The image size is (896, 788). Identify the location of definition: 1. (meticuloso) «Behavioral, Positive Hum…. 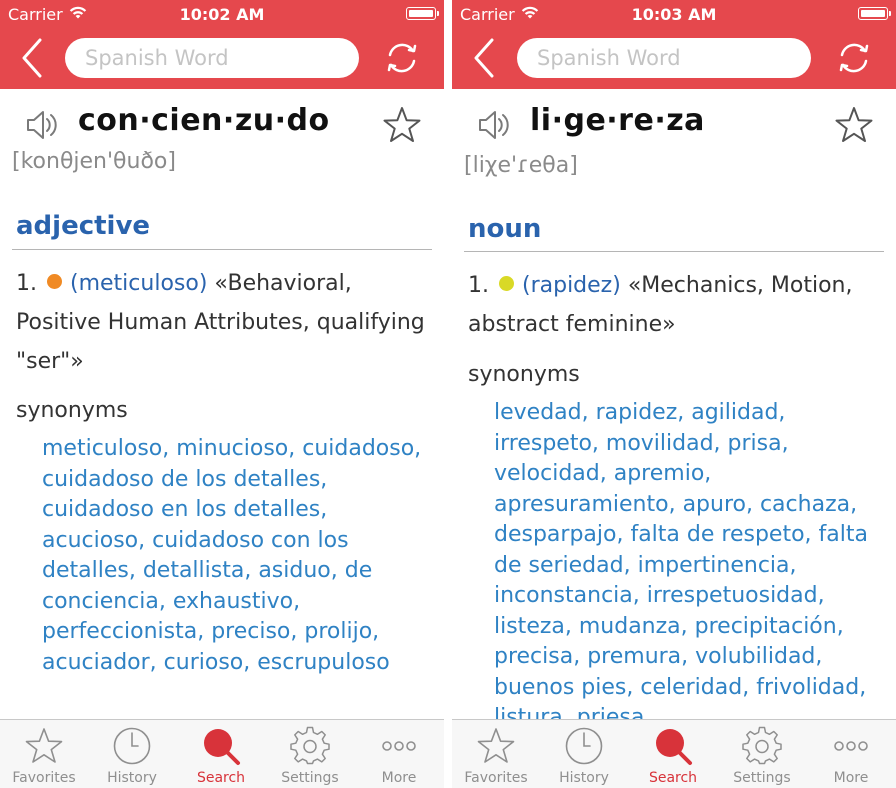
(222, 322).